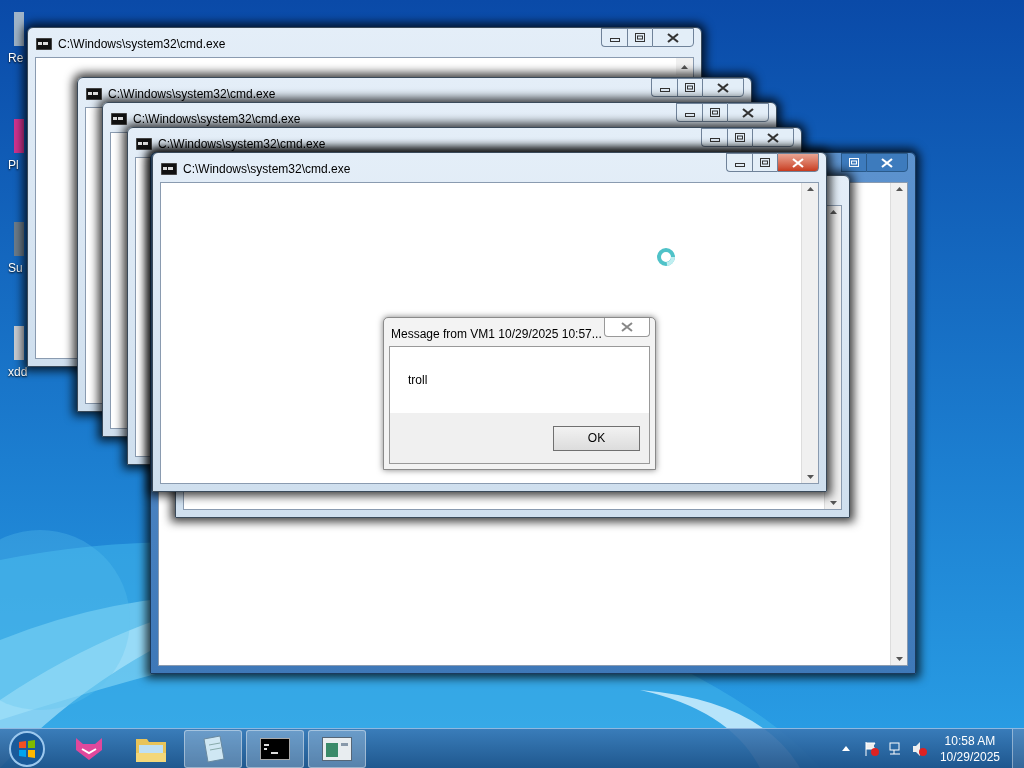  I want to click on app-window-icon, so click(337, 748).